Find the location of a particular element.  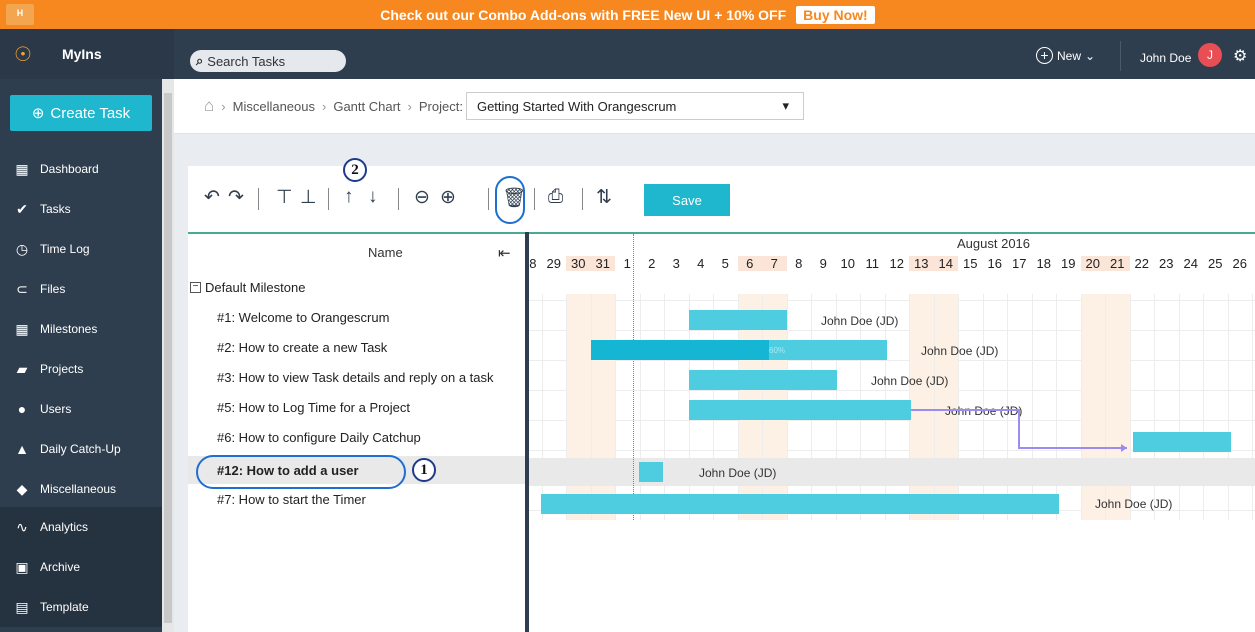

sidebar-item-template: ▤ Template is located at coordinates (81, 607).